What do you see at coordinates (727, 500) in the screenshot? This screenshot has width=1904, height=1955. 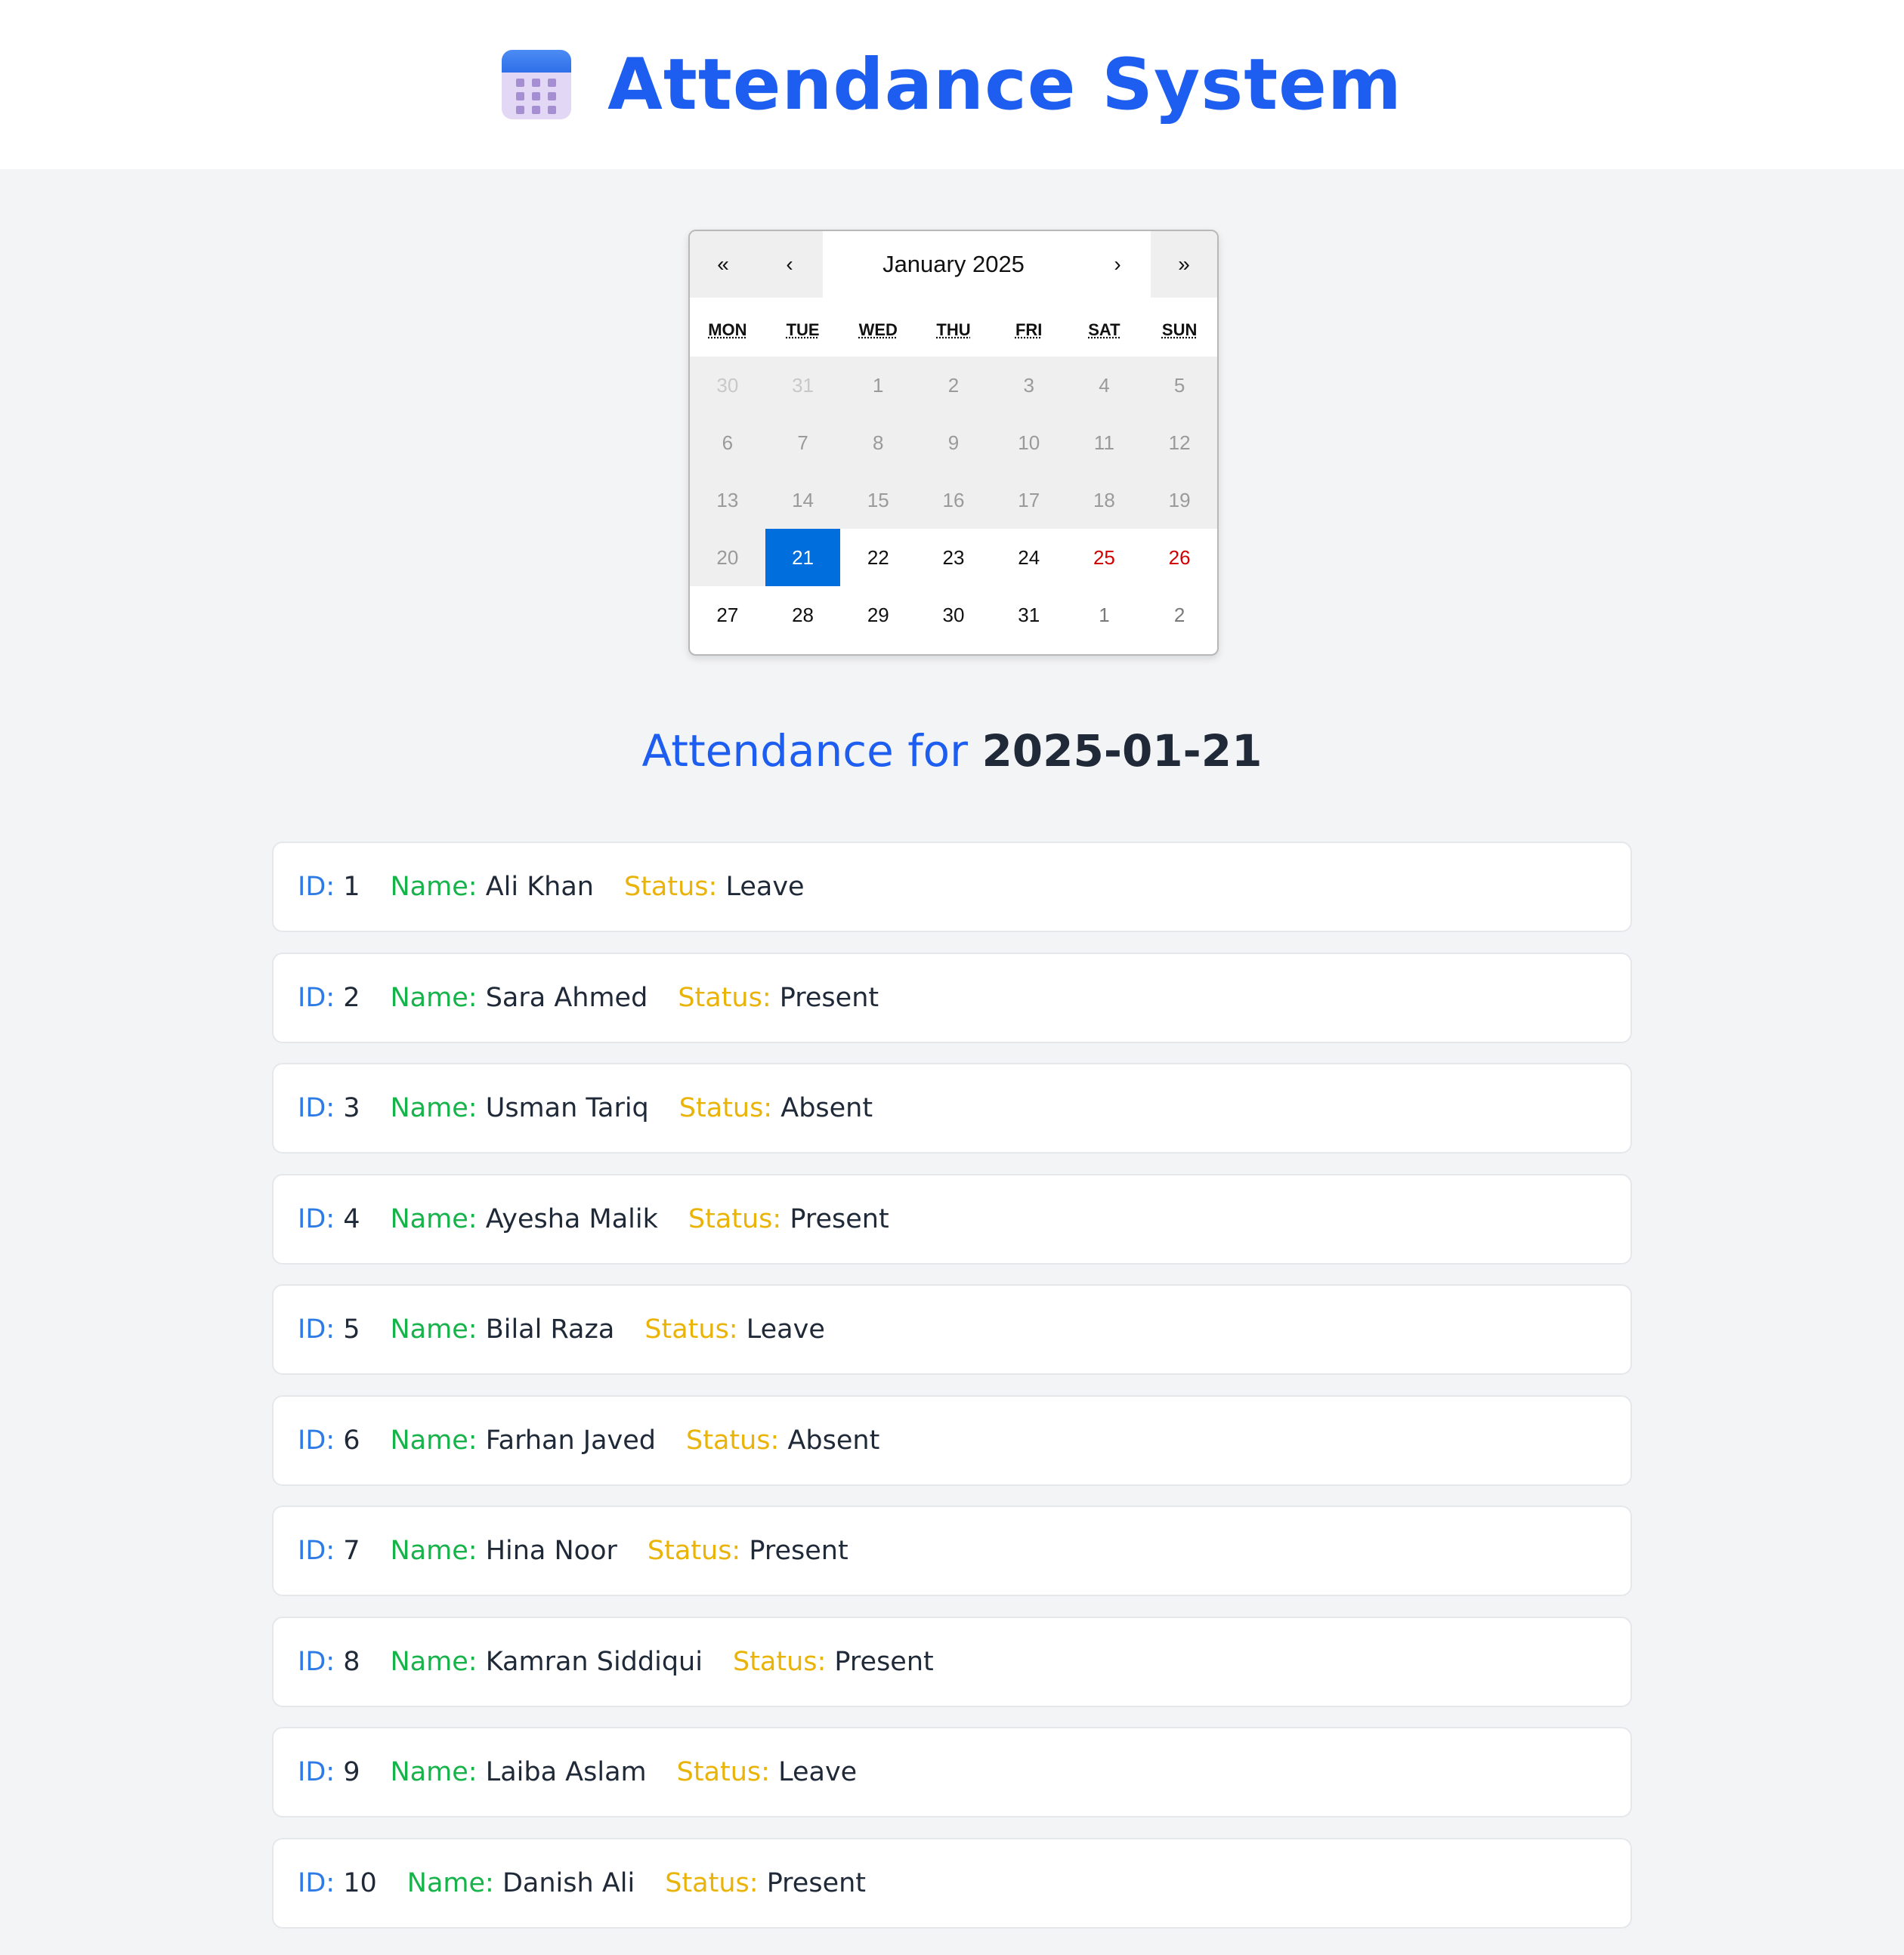 I see `calendar-day: 13` at bounding box center [727, 500].